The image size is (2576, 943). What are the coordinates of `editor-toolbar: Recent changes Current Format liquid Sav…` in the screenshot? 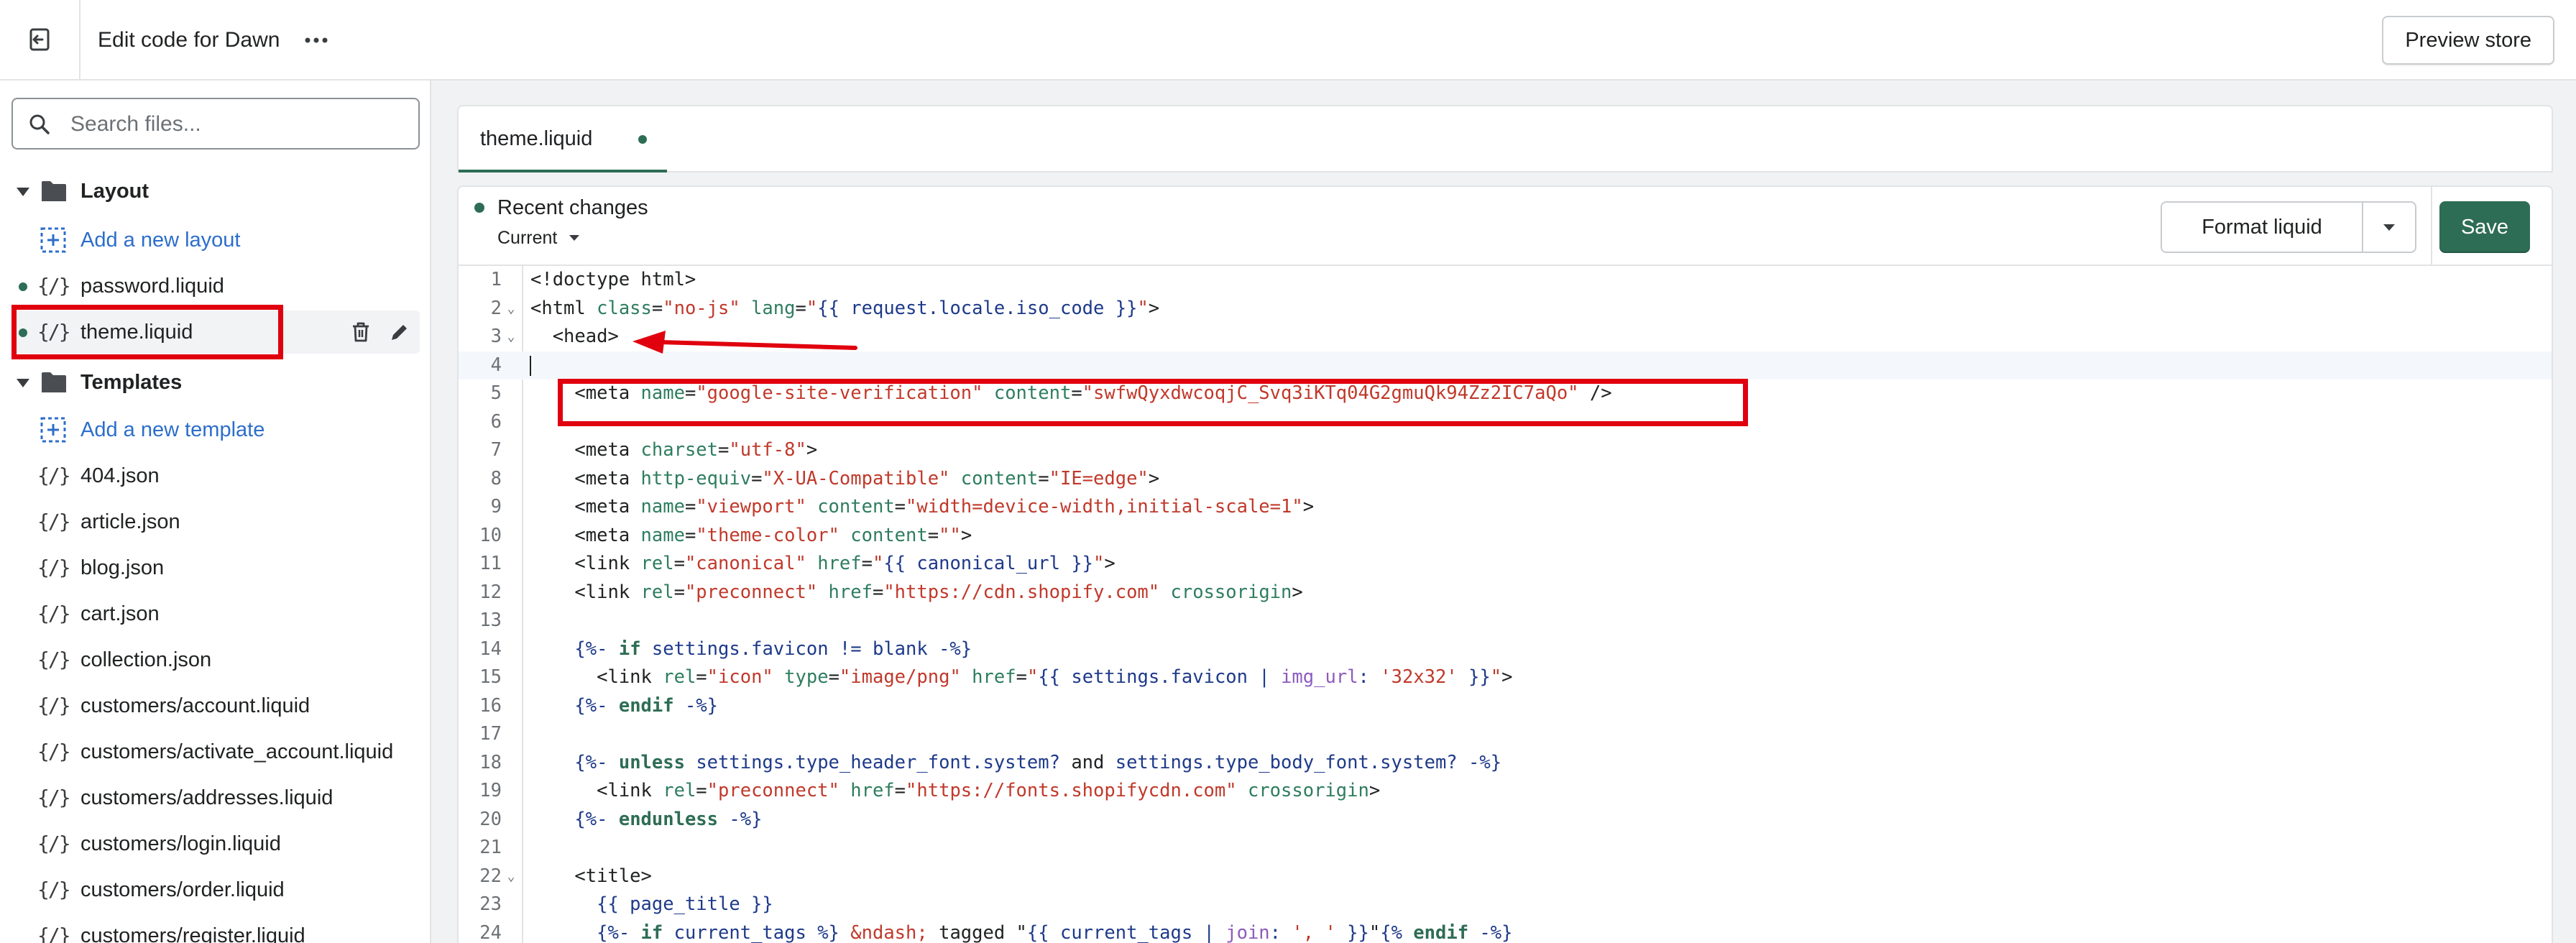 It's located at (1505, 226).